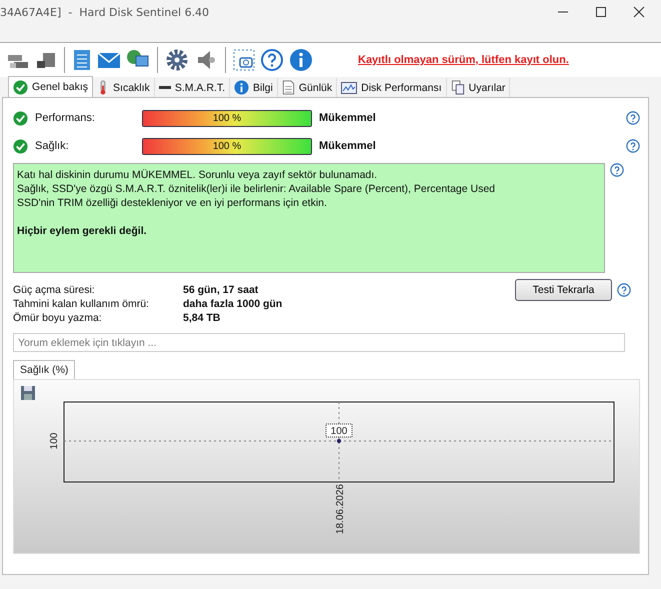 The height and width of the screenshot is (589, 661). I want to click on data-label: 100, so click(339, 431).